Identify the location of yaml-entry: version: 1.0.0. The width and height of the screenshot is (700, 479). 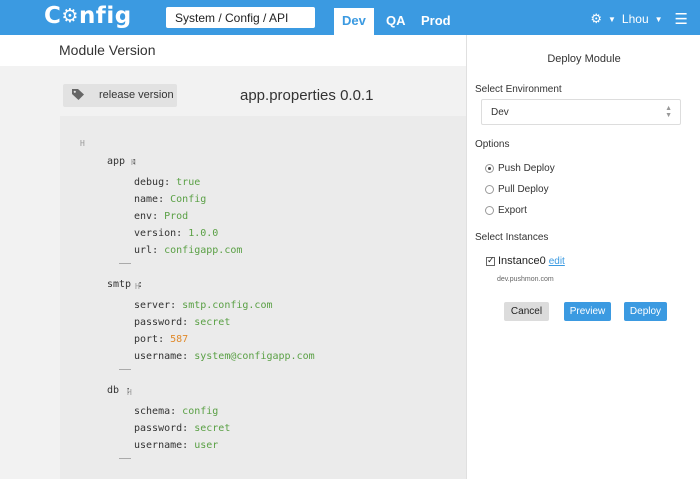
(176, 233).